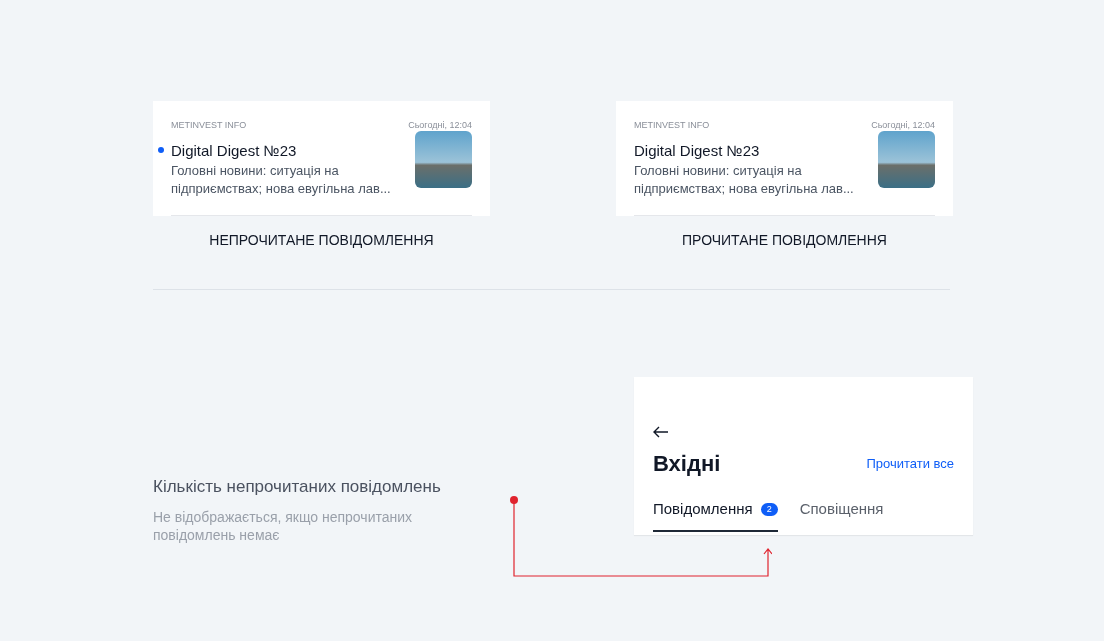 This screenshot has height=641, width=1104. What do you see at coordinates (910, 463) in the screenshot?
I see `read-all-link: Прочитати все` at bounding box center [910, 463].